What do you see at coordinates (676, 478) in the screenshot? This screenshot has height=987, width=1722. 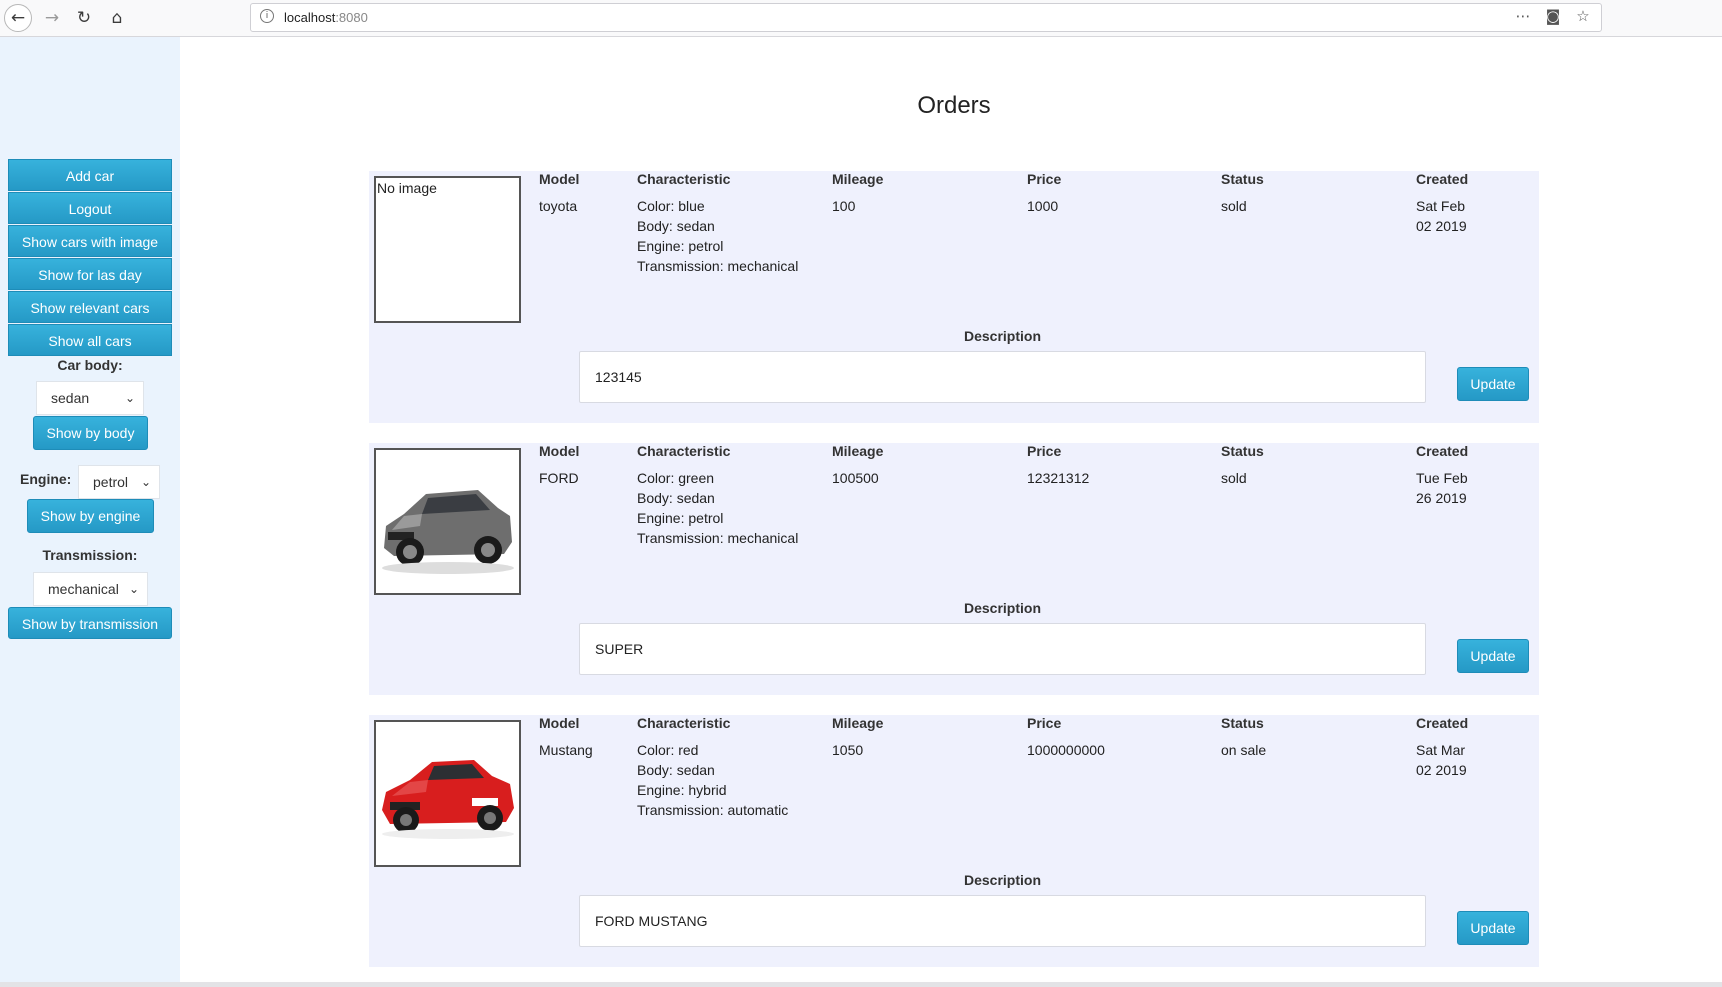 I see `color-value: Color: green` at bounding box center [676, 478].